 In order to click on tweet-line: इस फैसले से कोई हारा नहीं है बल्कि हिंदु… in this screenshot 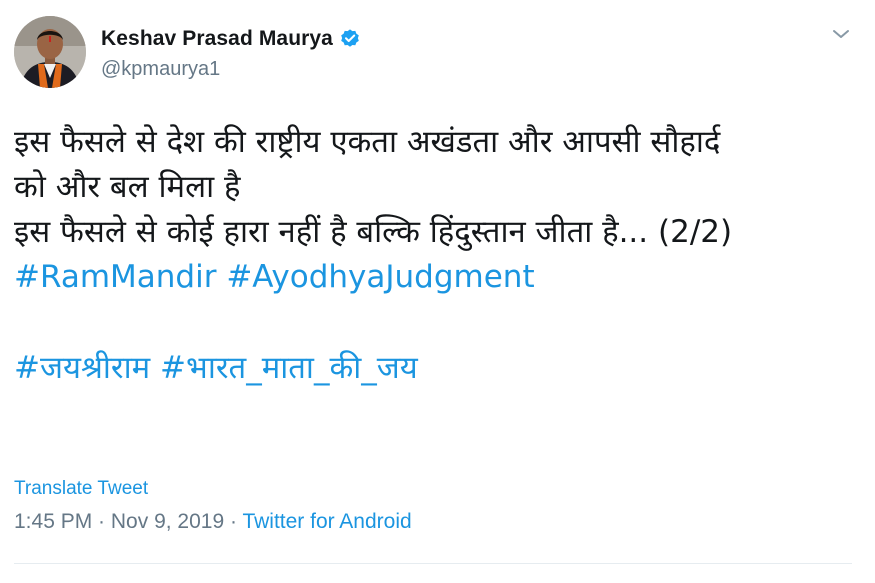, I will do `click(373, 232)`.